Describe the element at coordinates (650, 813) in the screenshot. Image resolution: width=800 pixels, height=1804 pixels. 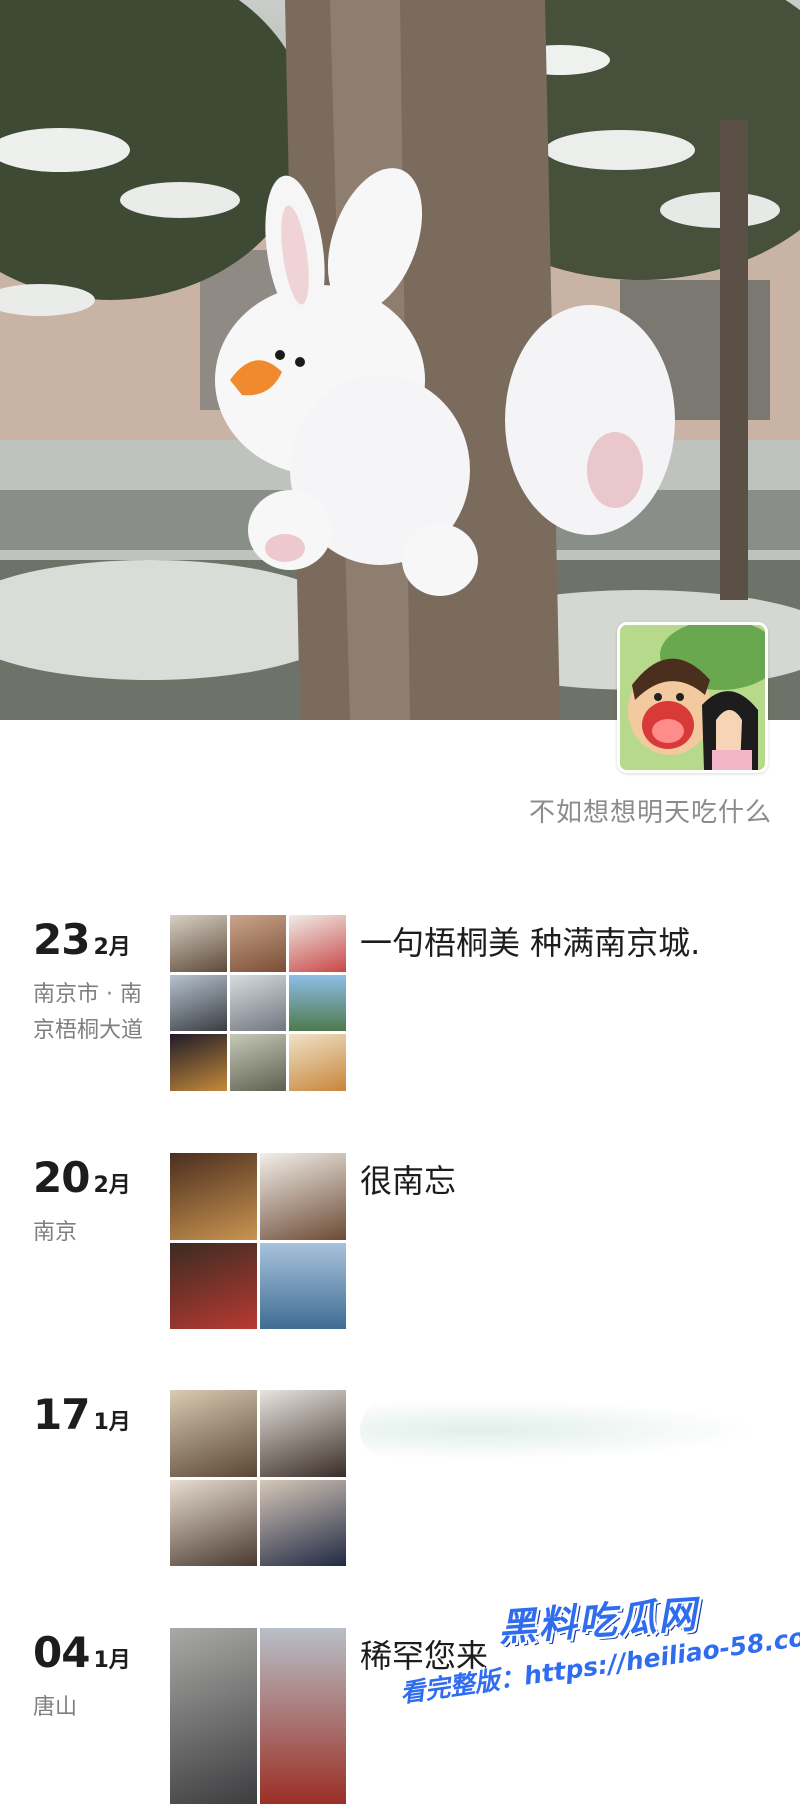
I see `profile-signature: 不如想想明天吃什么` at that location.